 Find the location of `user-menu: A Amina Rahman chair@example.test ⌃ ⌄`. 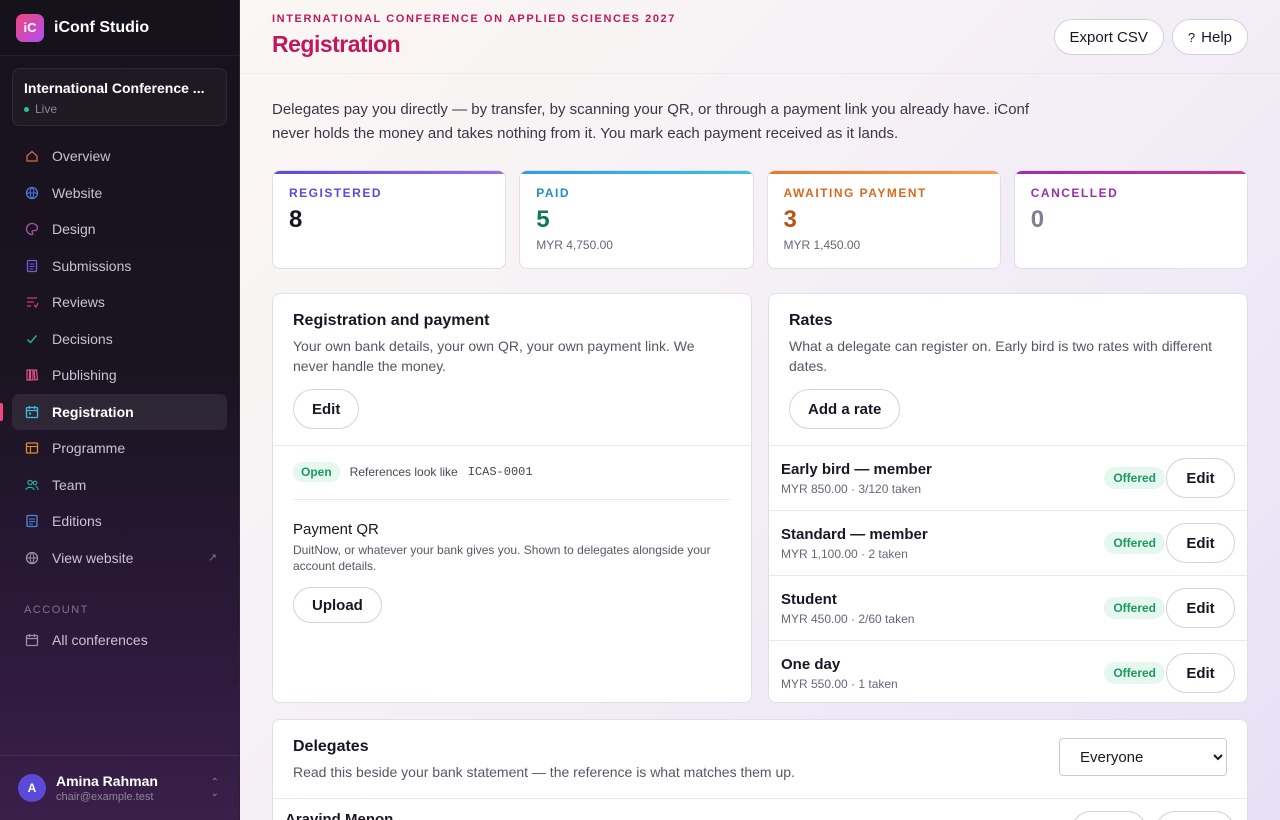

user-menu: A Amina Rahman chair@example.test ⌃ ⌄ is located at coordinates (119, 787).